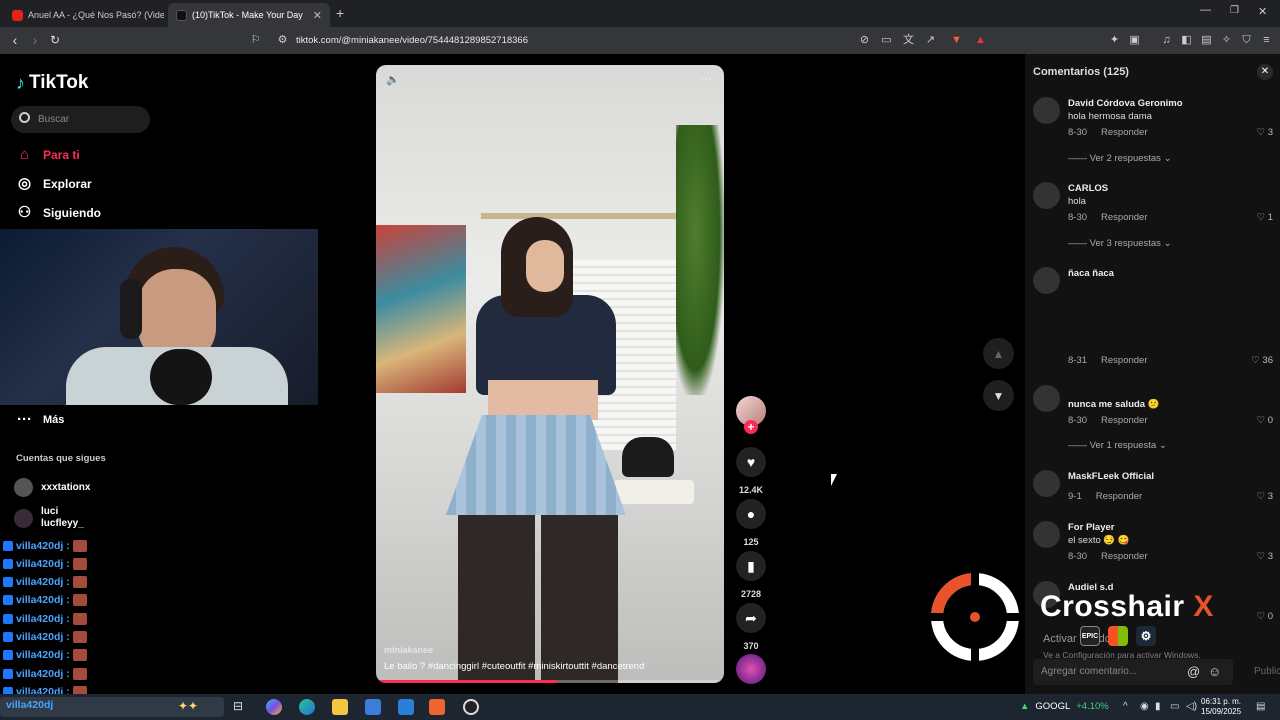  I want to click on location-icon: ◉, so click(1144, 706).